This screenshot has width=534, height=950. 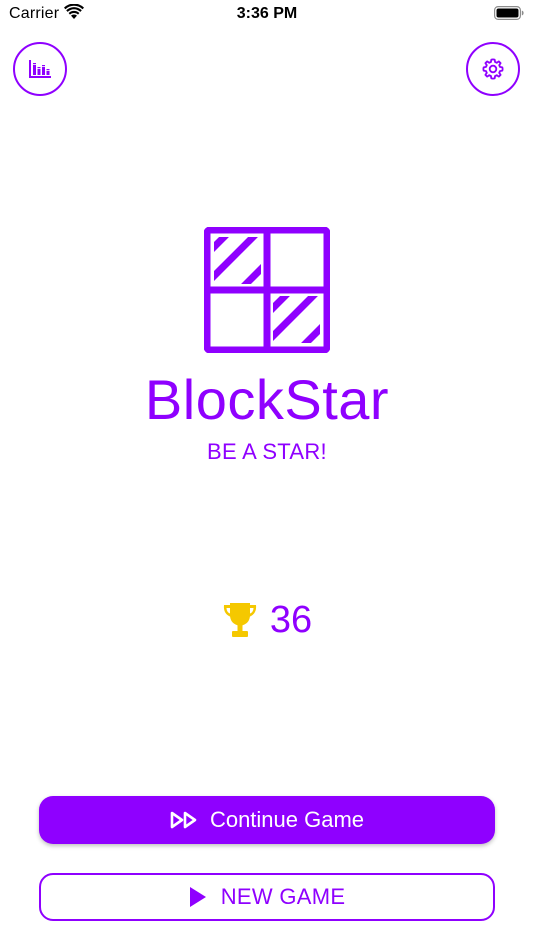 I want to click on app-tagline: BE A STAR!, so click(x=267, y=451).